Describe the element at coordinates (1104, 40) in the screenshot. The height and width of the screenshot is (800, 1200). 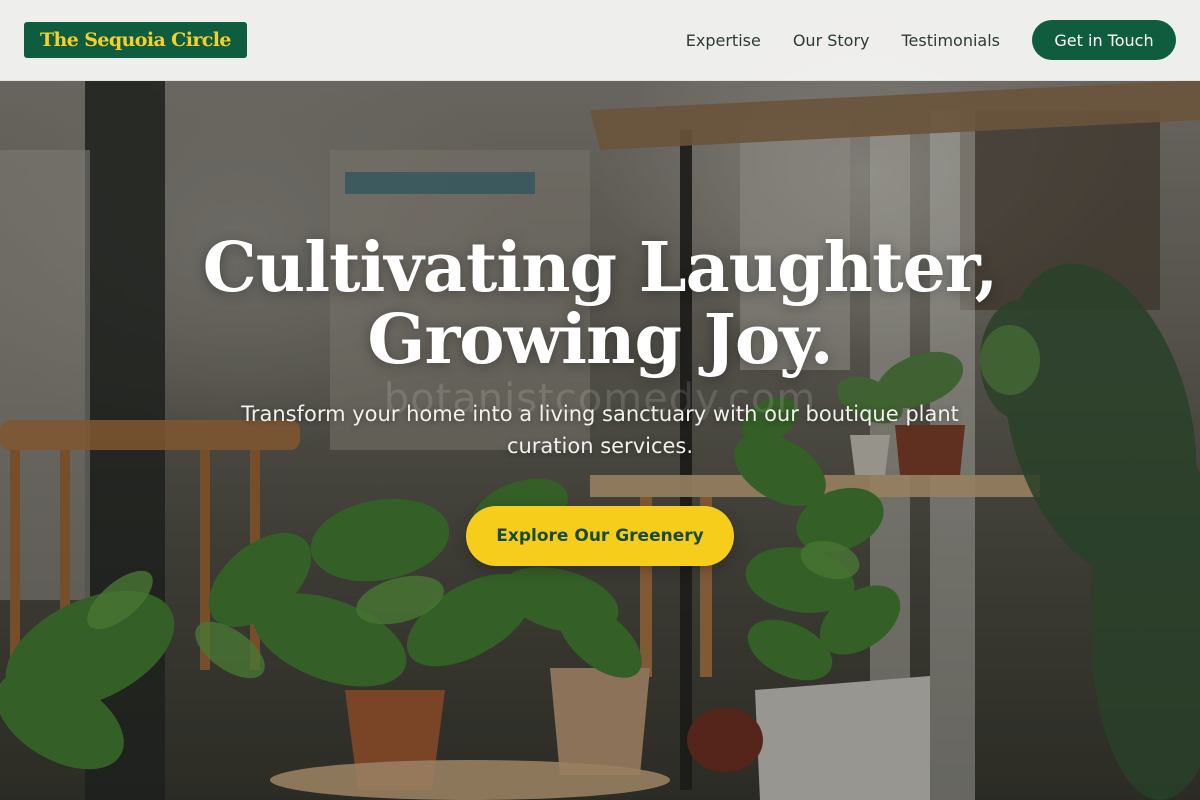
I see `get-in-touch-button: Get in Touch` at that location.